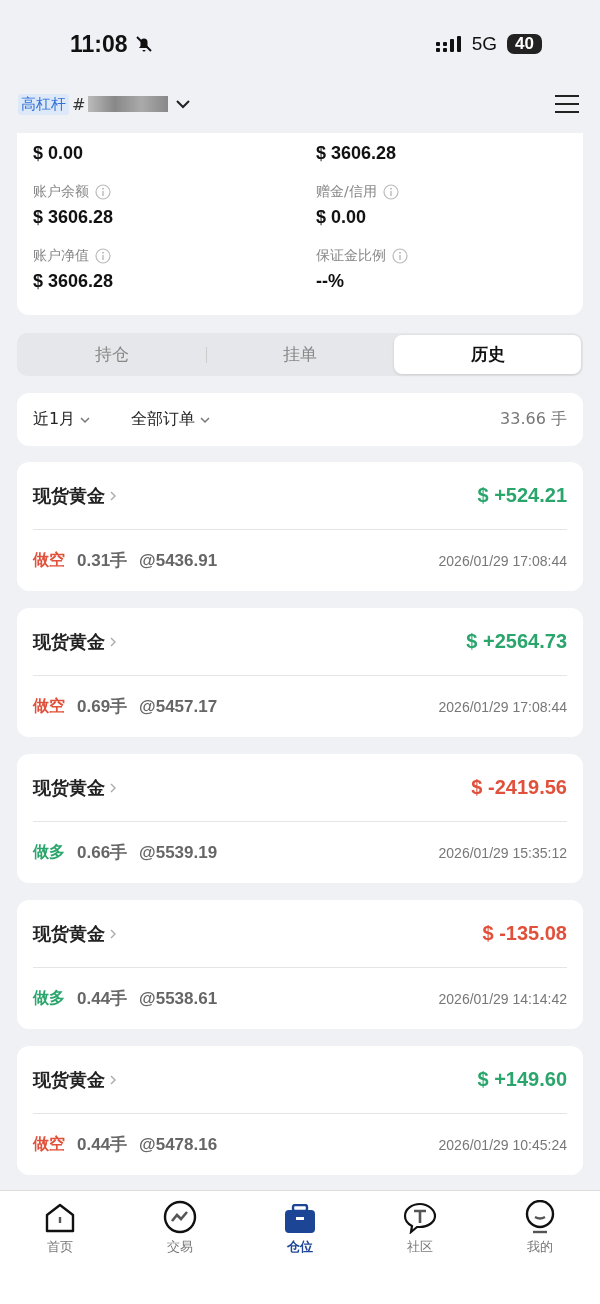 The image size is (600, 1304). What do you see at coordinates (178, 852) in the screenshot?
I see `open-price: @5539.19` at bounding box center [178, 852].